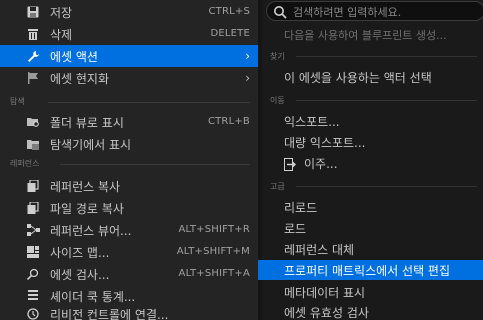 The height and width of the screenshot is (320, 483). I want to click on trash-icon, so click(33, 34).